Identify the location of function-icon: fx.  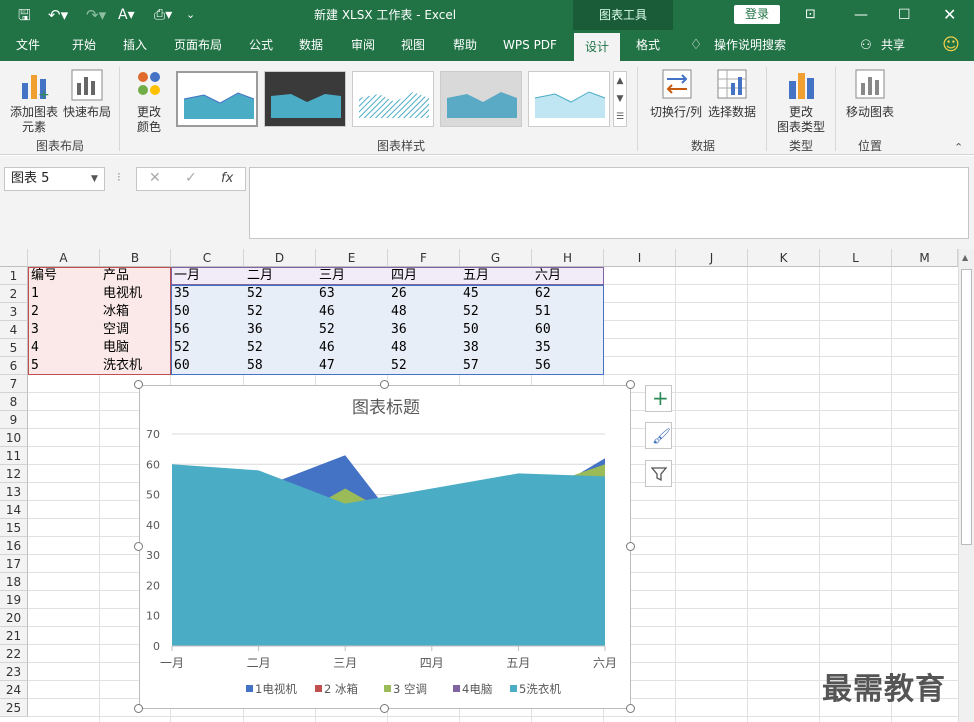
(227, 178).